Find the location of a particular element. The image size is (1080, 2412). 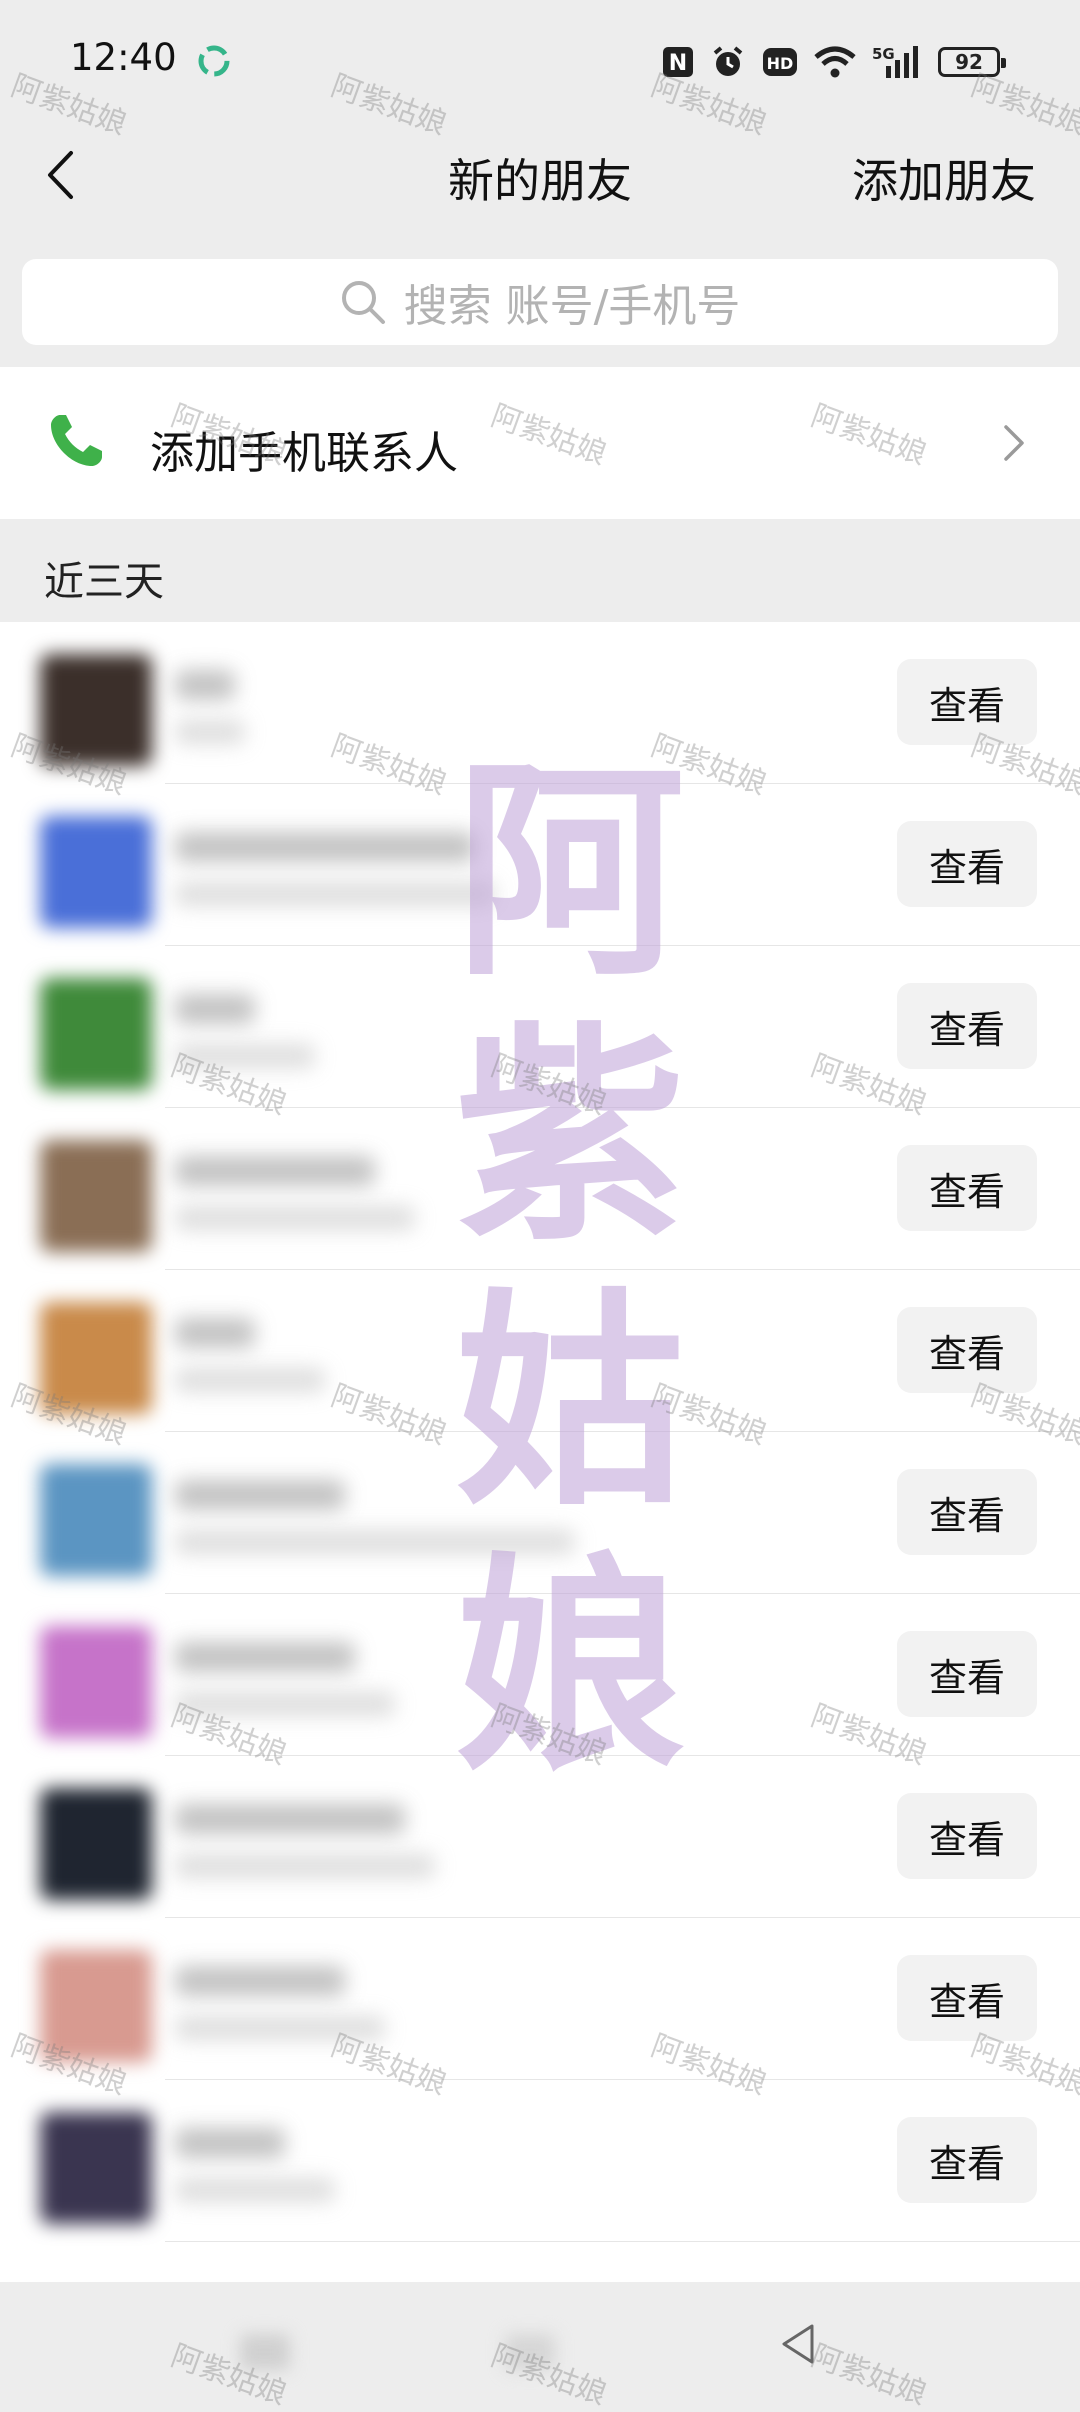

battery-level: 92 is located at coordinates (972, 62).